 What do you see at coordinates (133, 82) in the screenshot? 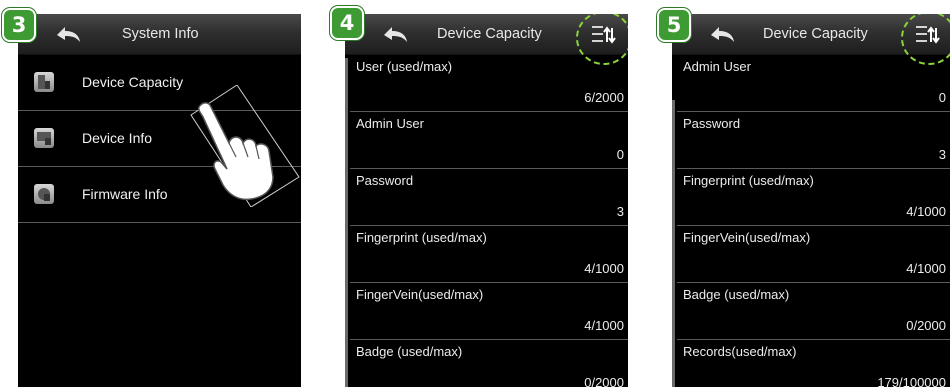
I see `menu-label: Device Capacity` at bounding box center [133, 82].